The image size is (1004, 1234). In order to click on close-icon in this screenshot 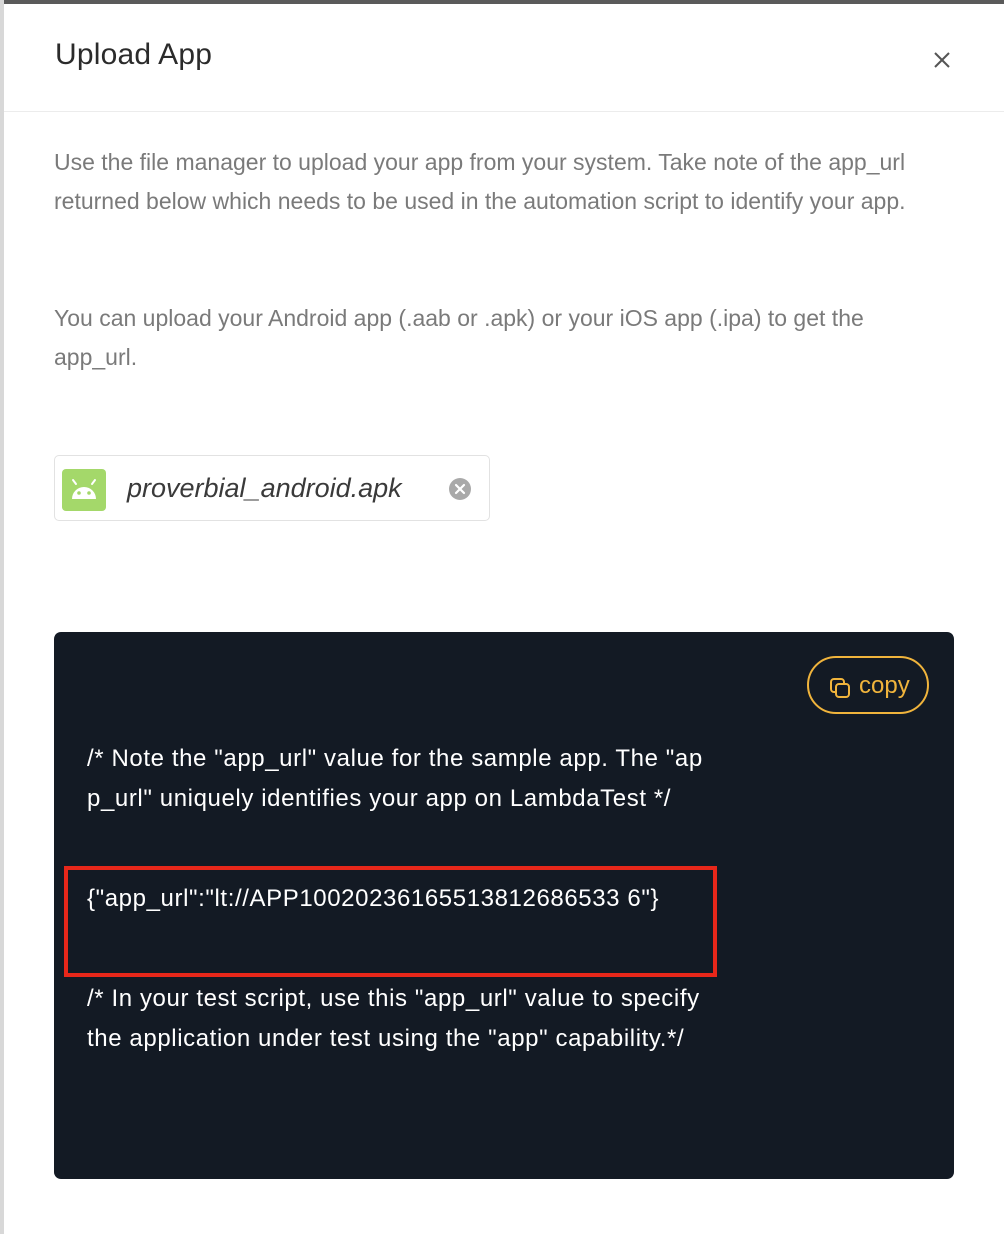, I will do `click(942, 60)`.